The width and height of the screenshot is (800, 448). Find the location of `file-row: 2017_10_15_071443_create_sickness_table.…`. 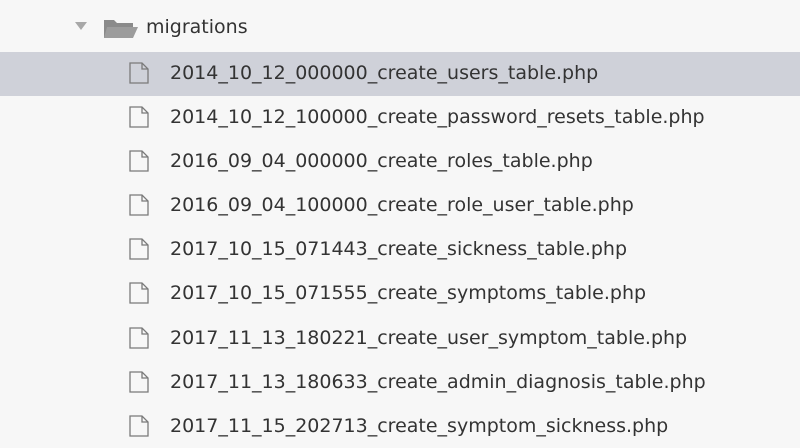

file-row: 2017_10_15_071443_create_sickness_table.… is located at coordinates (400, 250).